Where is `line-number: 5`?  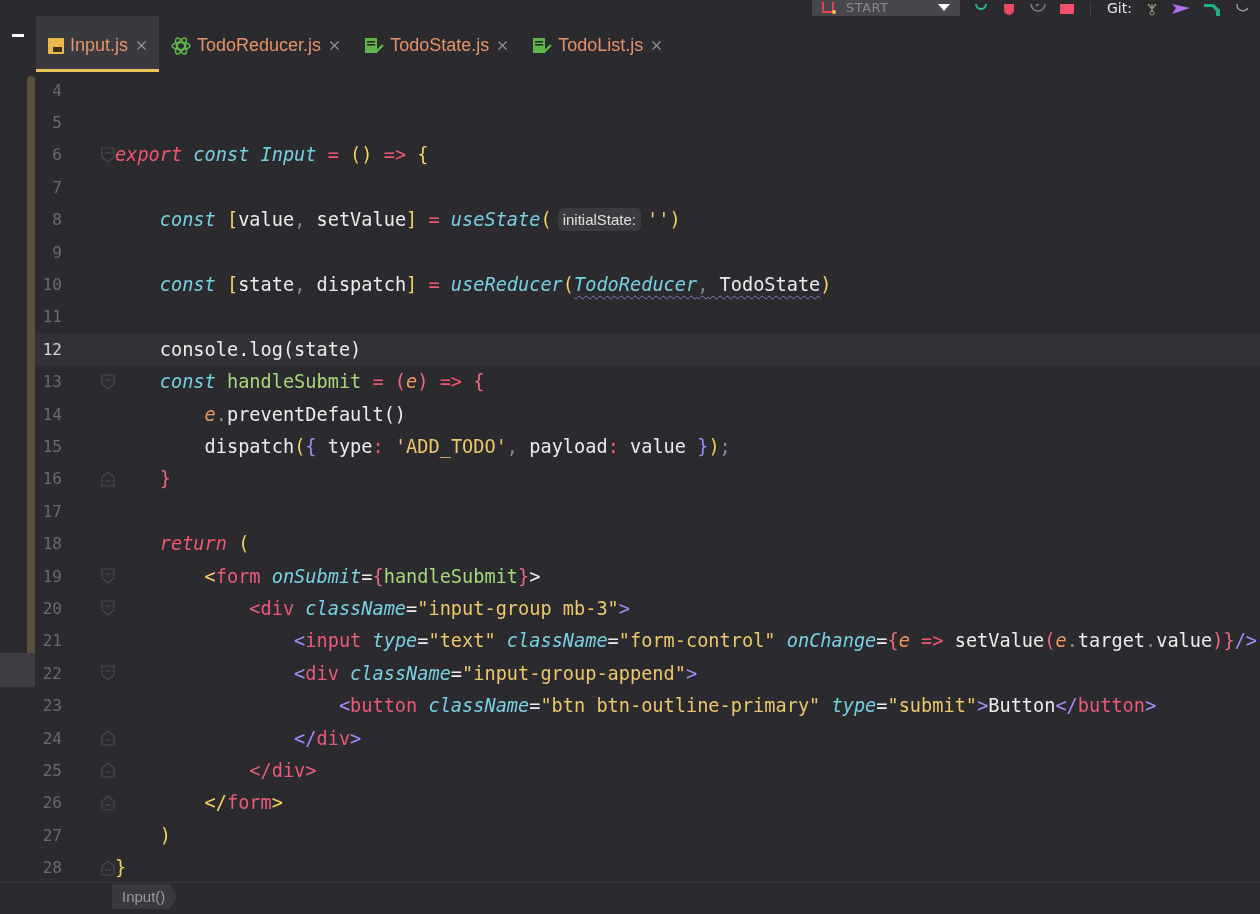
line-number: 5 is located at coordinates (56, 123).